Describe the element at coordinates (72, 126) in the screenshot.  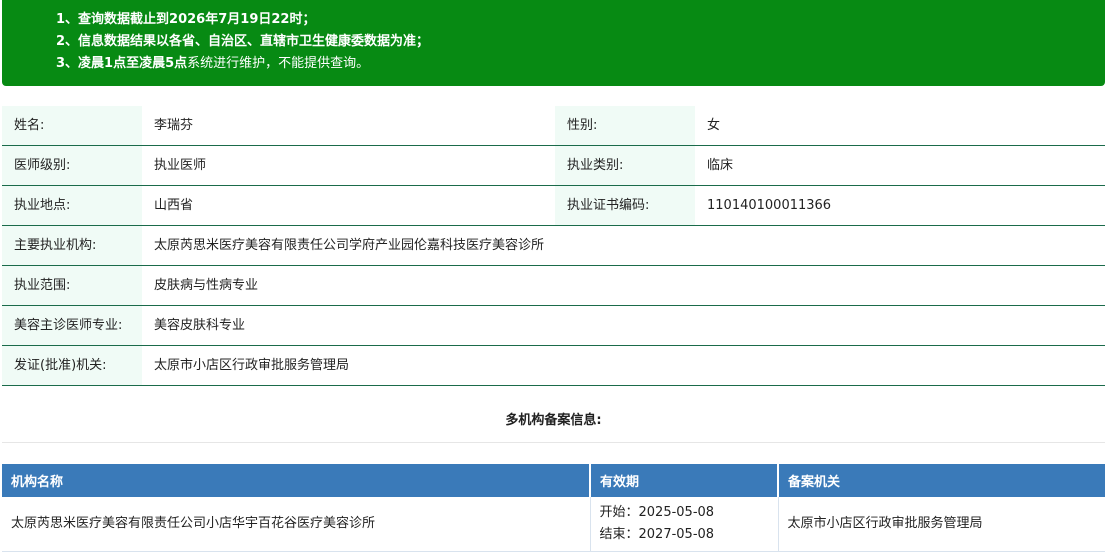
I see `name-label: 姓名:` at that location.